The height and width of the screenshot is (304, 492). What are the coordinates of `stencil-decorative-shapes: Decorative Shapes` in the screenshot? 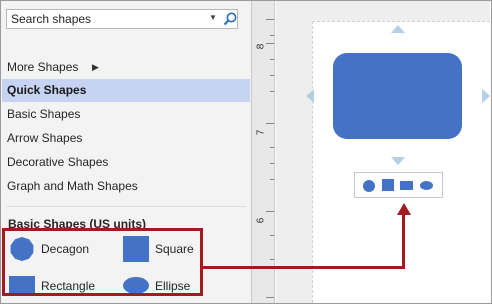 It's located at (126, 162).